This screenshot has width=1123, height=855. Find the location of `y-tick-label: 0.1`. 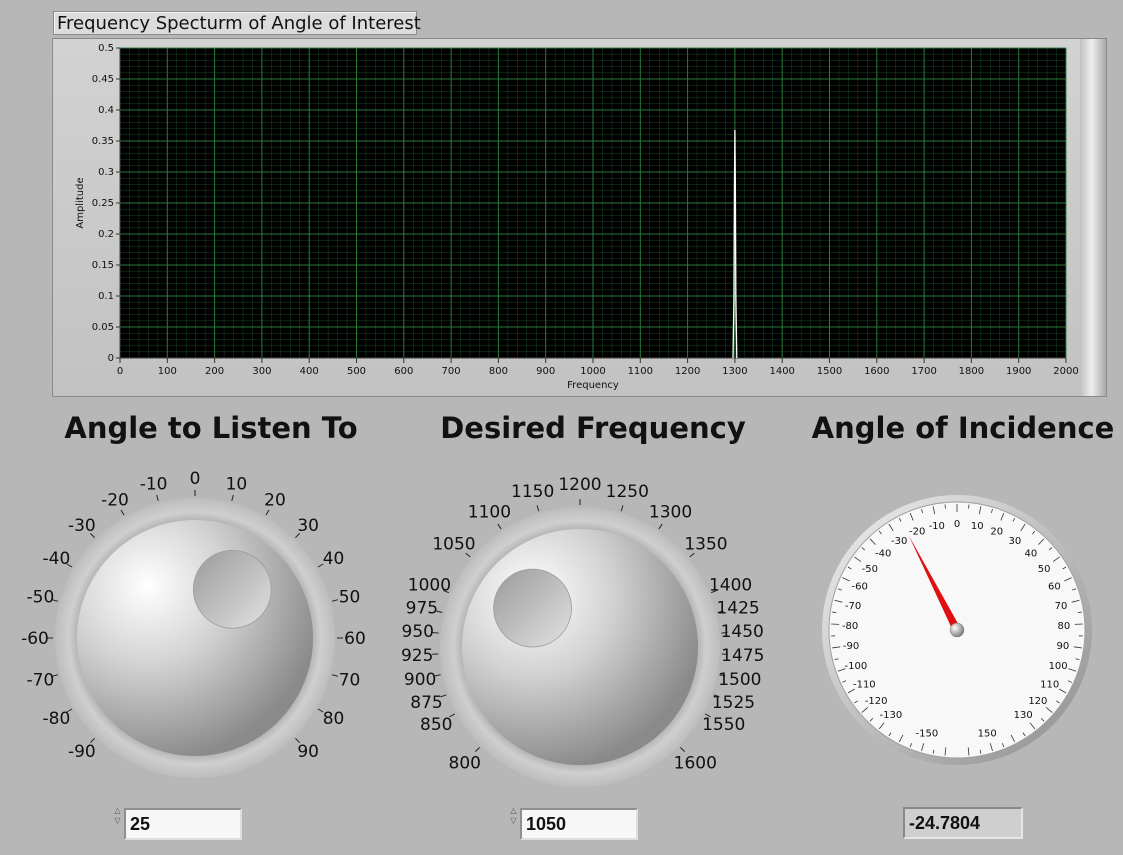

y-tick-label: 0.1 is located at coordinates (106, 296).